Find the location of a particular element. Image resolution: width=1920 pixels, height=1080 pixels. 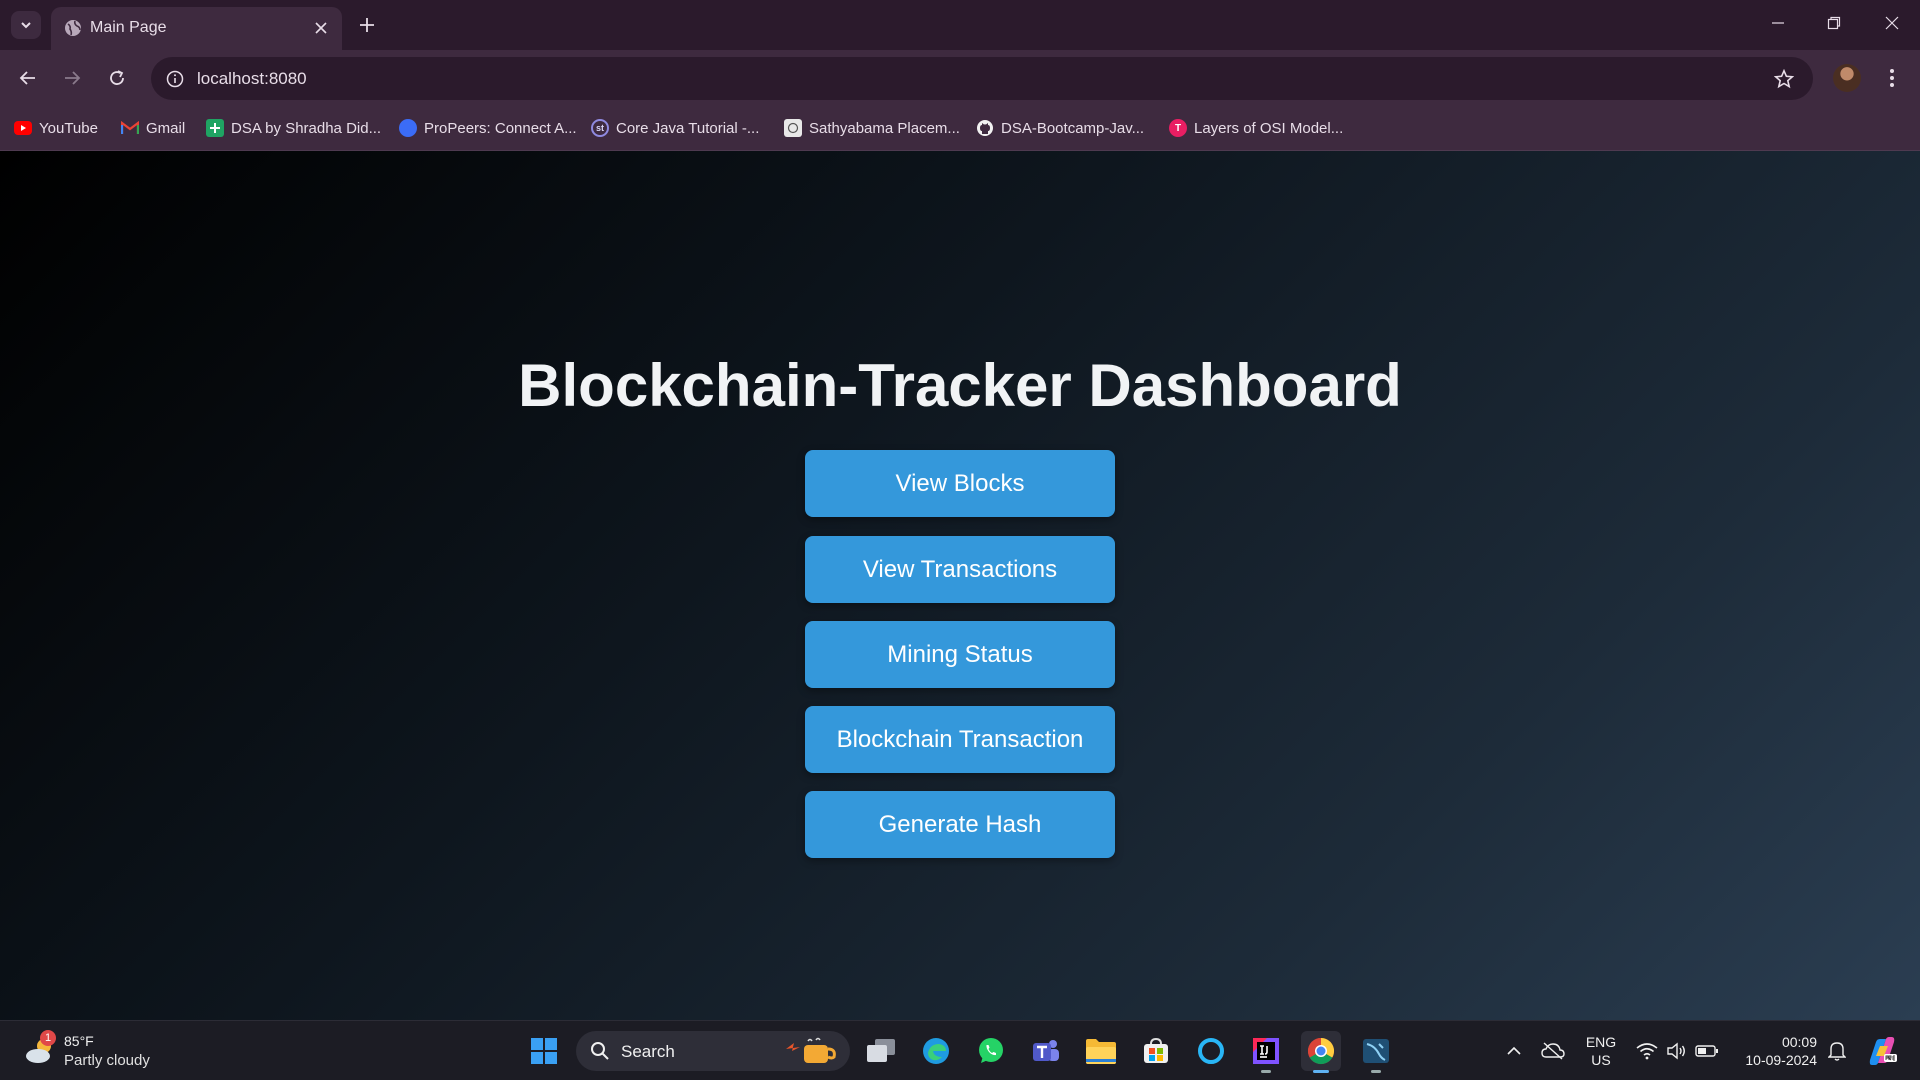

tab-close-button is located at coordinates (321, 28).